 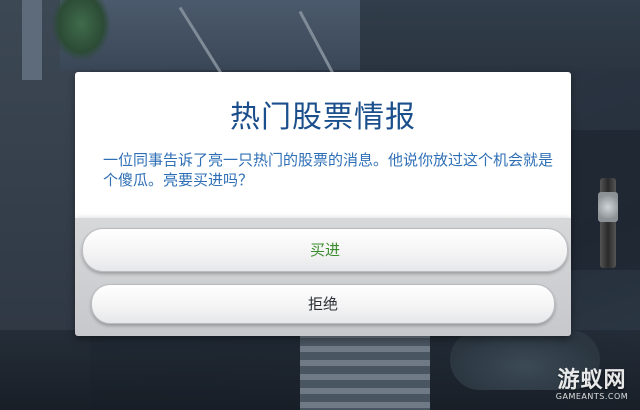 I want to click on stairs, so click(x=365, y=371).